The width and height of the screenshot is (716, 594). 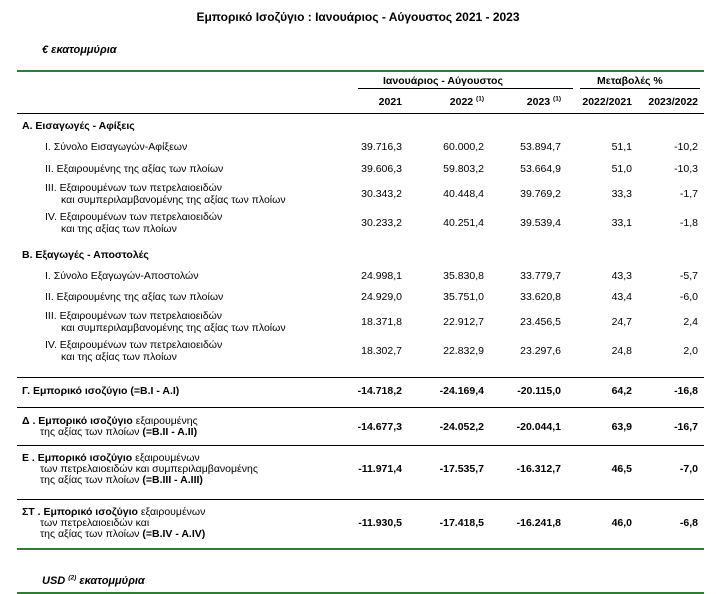 What do you see at coordinates (119, 432) in the screenshot?
I see `balance-label-continued: της αξίας των πλοίων (=B.II - A.II)` at bounding box center [119, 432].